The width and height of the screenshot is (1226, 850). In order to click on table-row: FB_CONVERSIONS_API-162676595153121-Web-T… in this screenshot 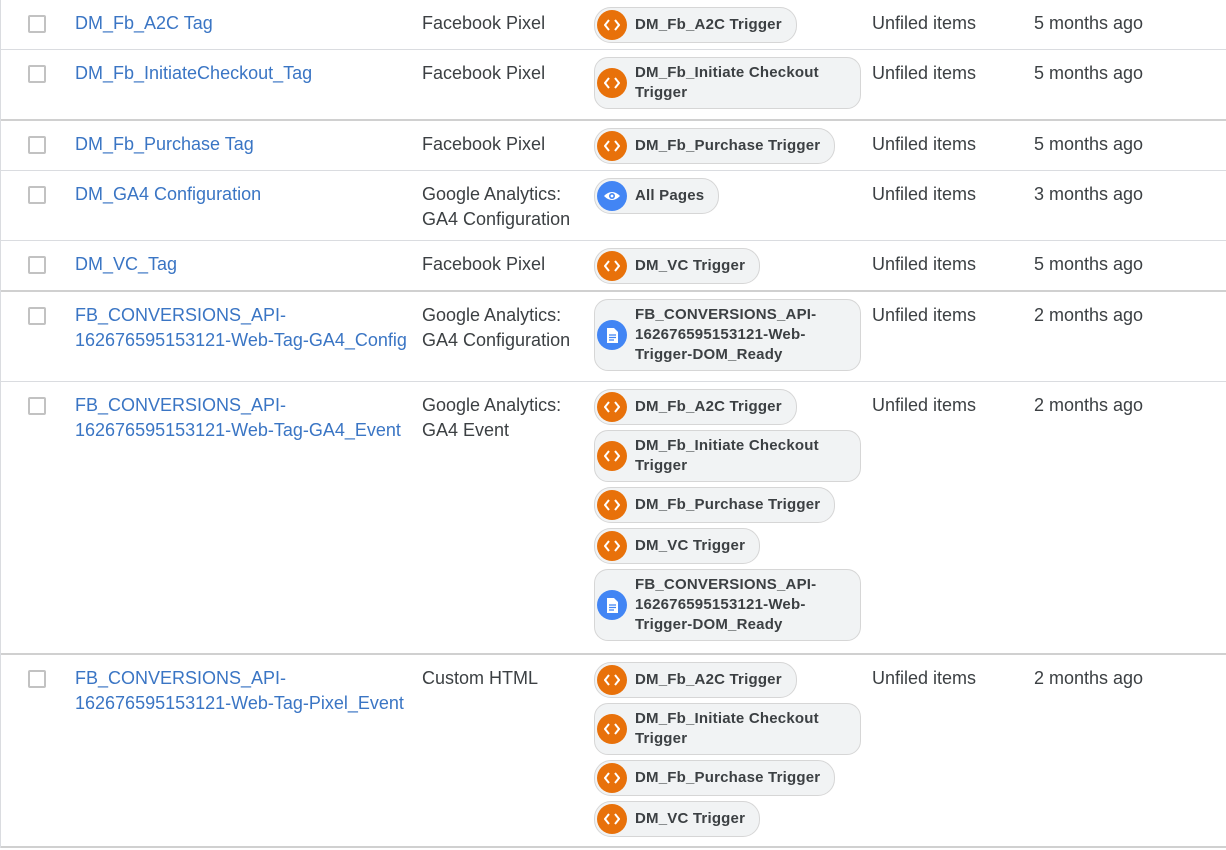, I will do `click(613, 337)`.